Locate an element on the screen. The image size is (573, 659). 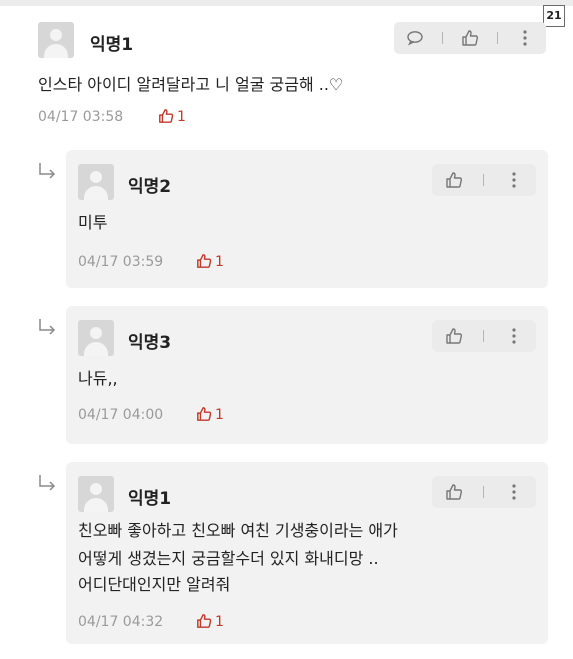
comment-author: 익명3 is located at coordinates (150, 343).